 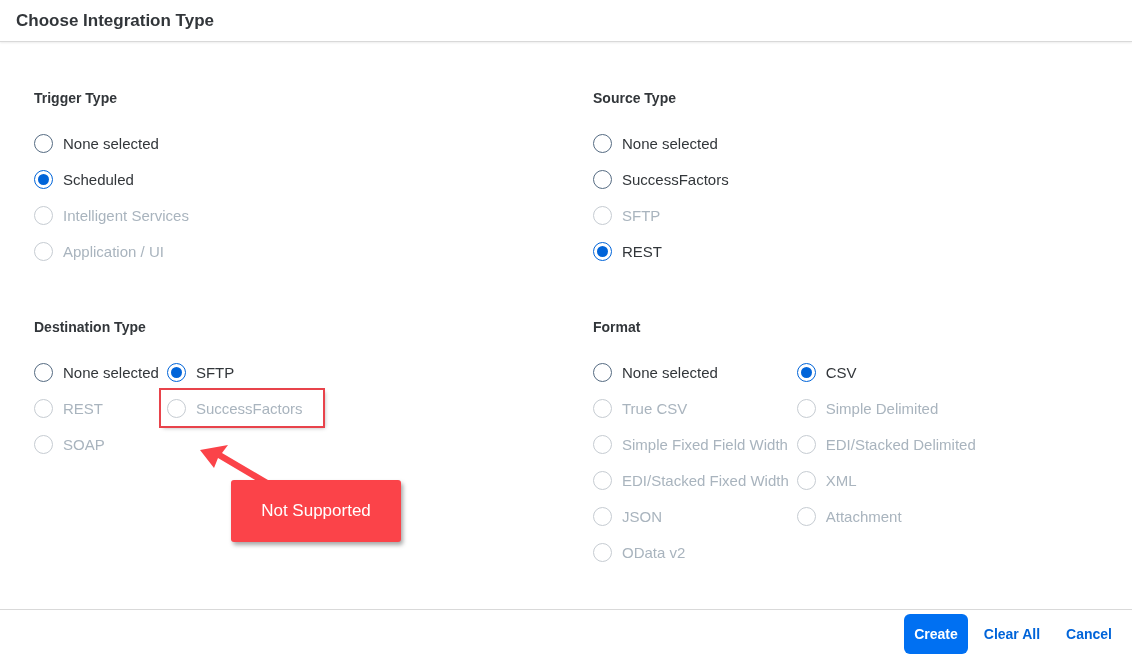 I want to click on section-title: Format, so click(x=617, y=327).